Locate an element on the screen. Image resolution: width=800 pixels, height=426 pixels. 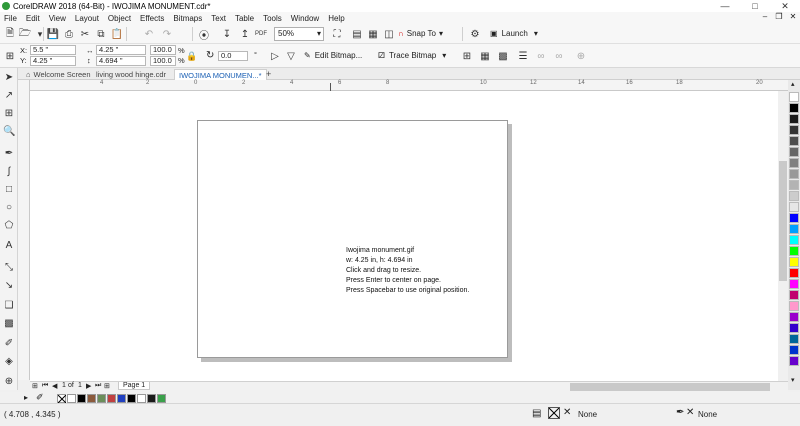
trace-bitmap-button: ⚂ Trace Bitmap ▾ is located at coordinates (412, 56).